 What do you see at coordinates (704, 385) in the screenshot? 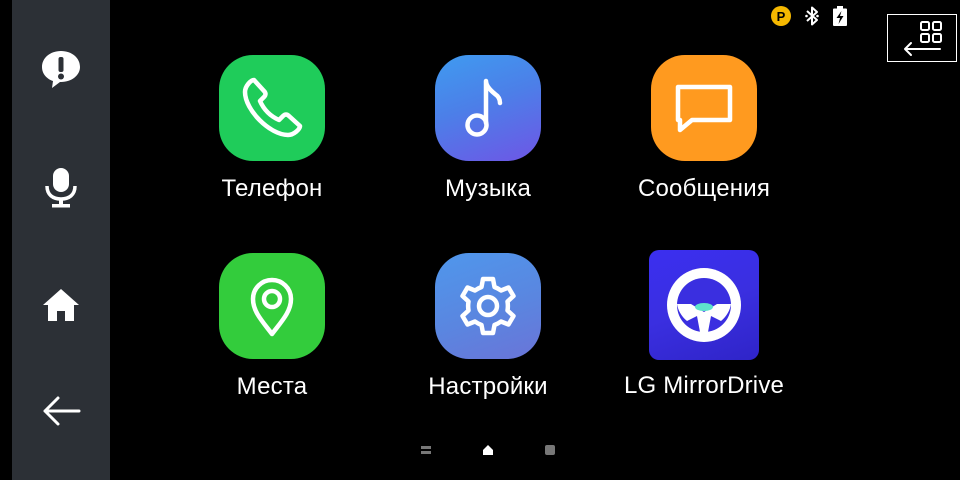
I see `app-label: LG MirrorDrive` at bounding box center [704, 385].